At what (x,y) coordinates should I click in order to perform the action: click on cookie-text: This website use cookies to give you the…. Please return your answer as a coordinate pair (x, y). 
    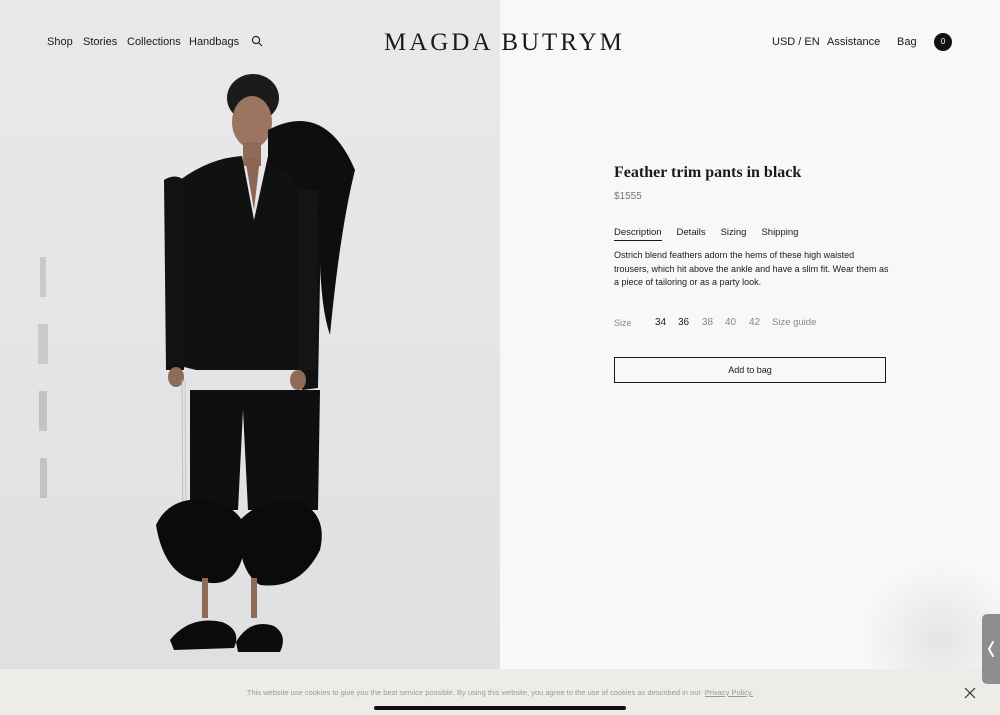
    Looking at the image, I should click on (473, 692).